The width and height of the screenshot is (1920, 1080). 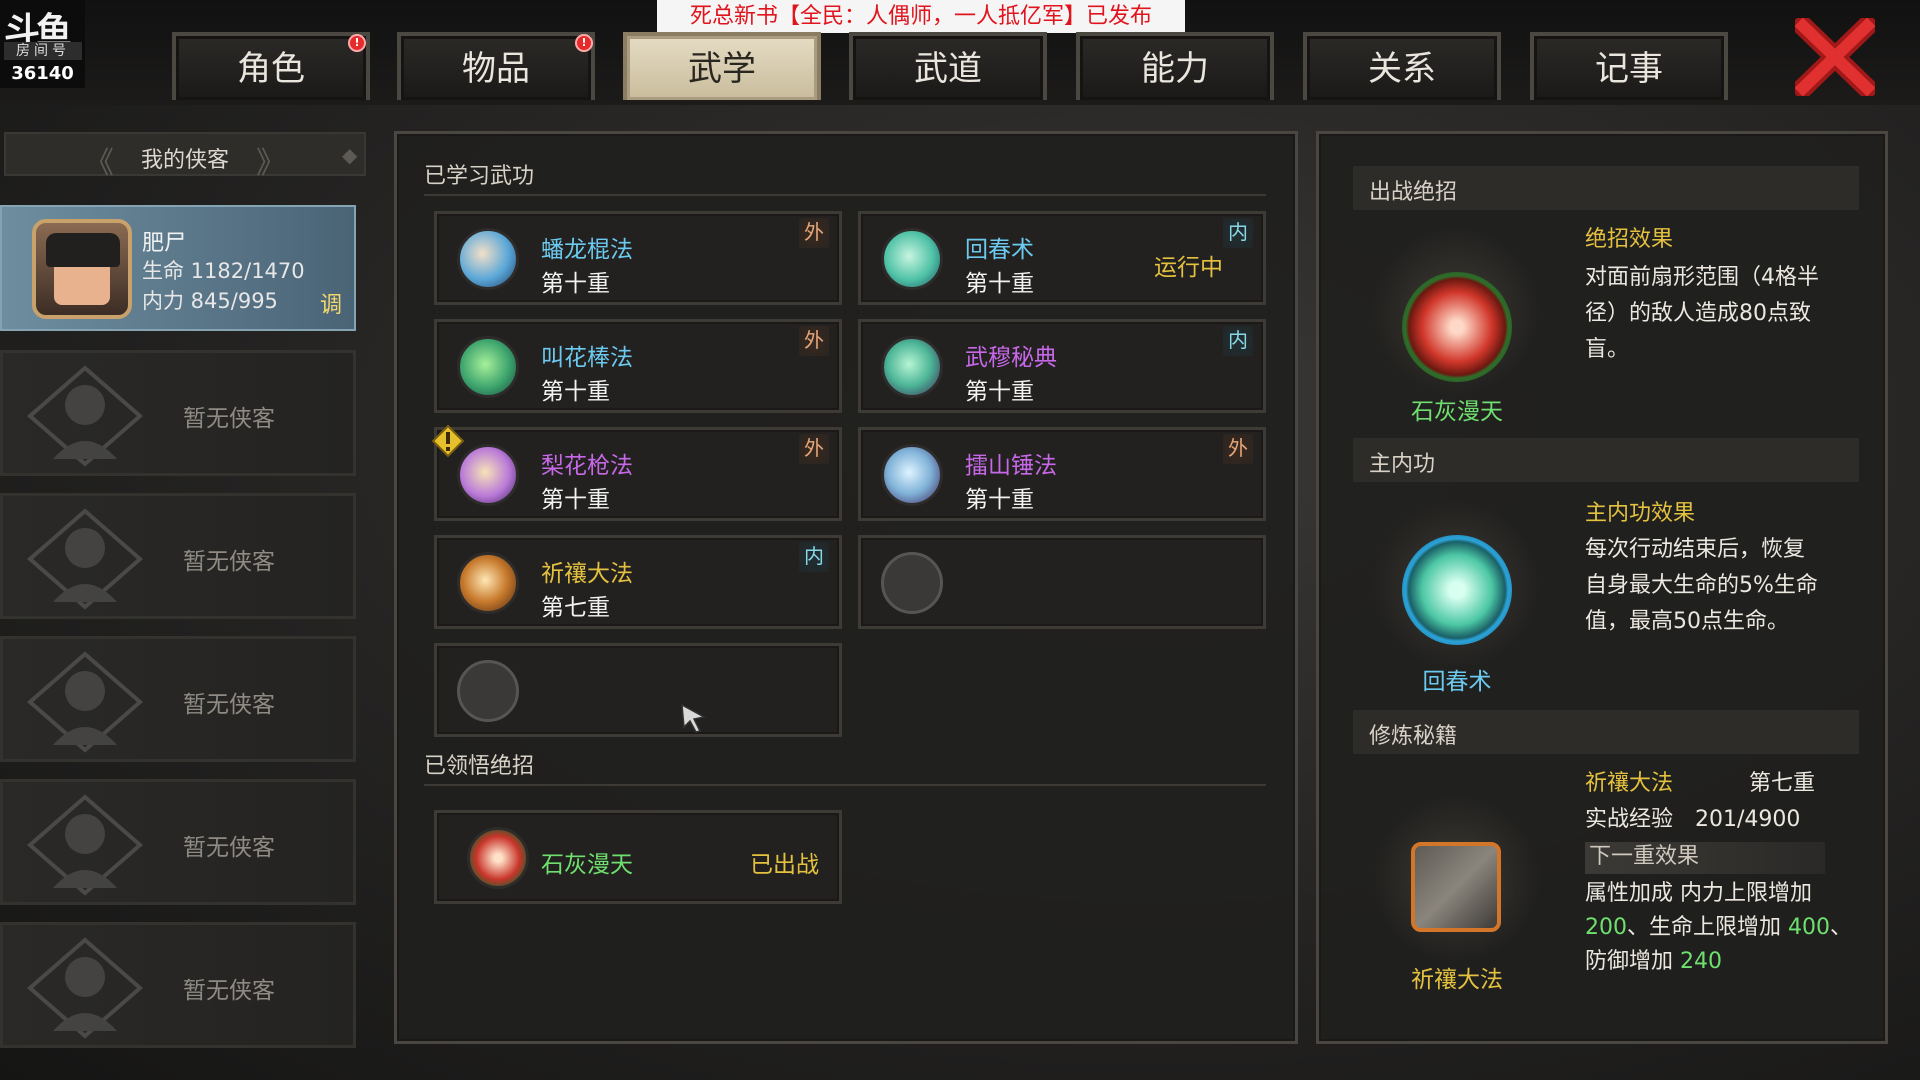 What do you see at coordinates (1175, 66) in the screenshot?
I see `tab-abilities: 能力` at bounding box center [1175, 66].